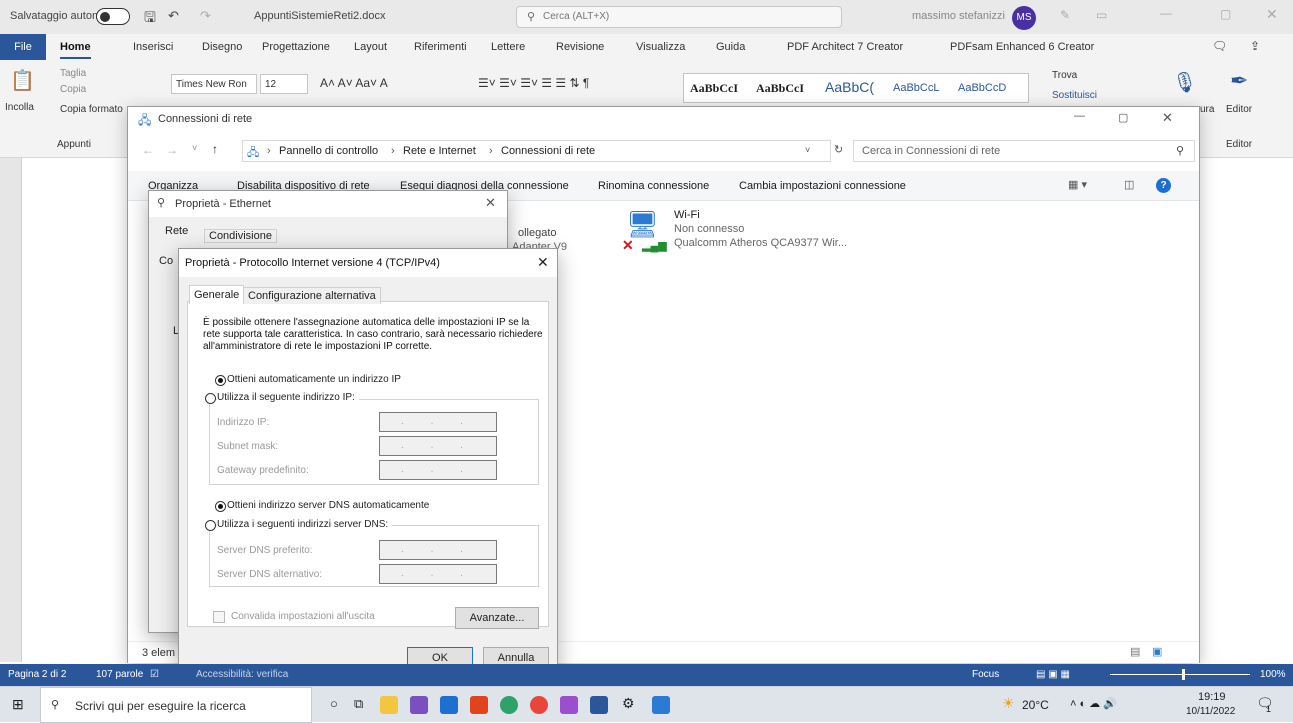 The height and width of the screenshot is (723, 1293). Describe the element at coordinates (1163, 185) in the screenshot. I see `help-icon: ?` at that location.